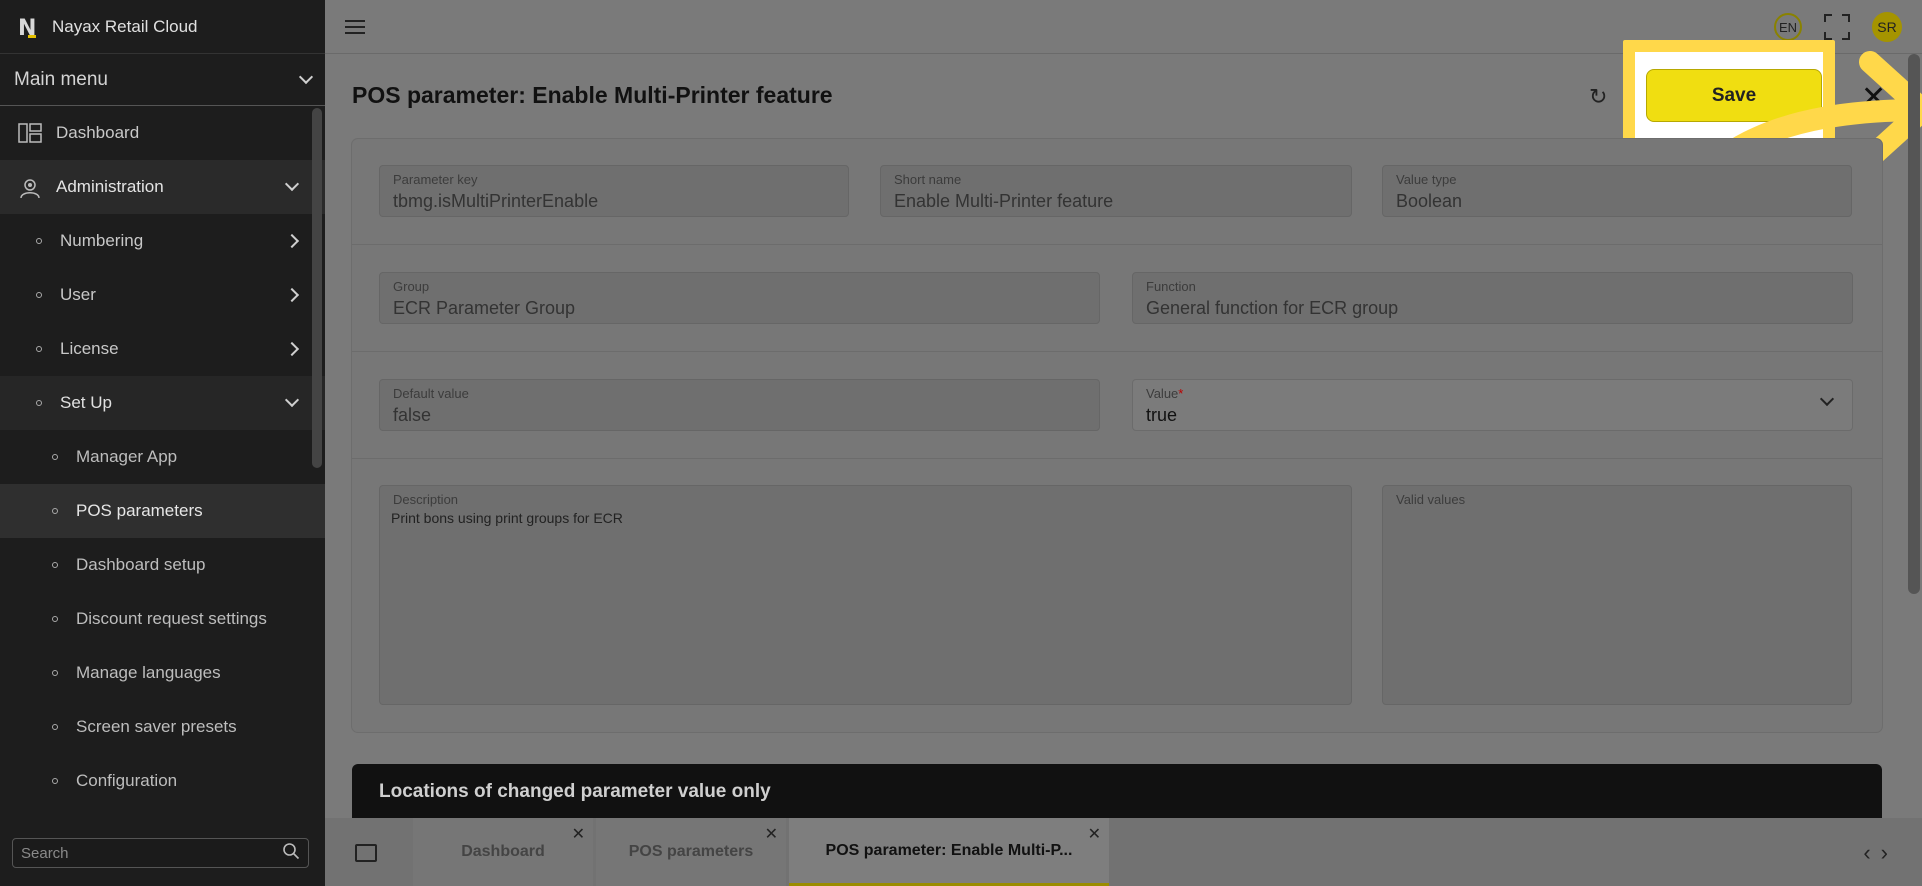  I want to click on sidebar-item-administration: Administration, so click(162, 187).